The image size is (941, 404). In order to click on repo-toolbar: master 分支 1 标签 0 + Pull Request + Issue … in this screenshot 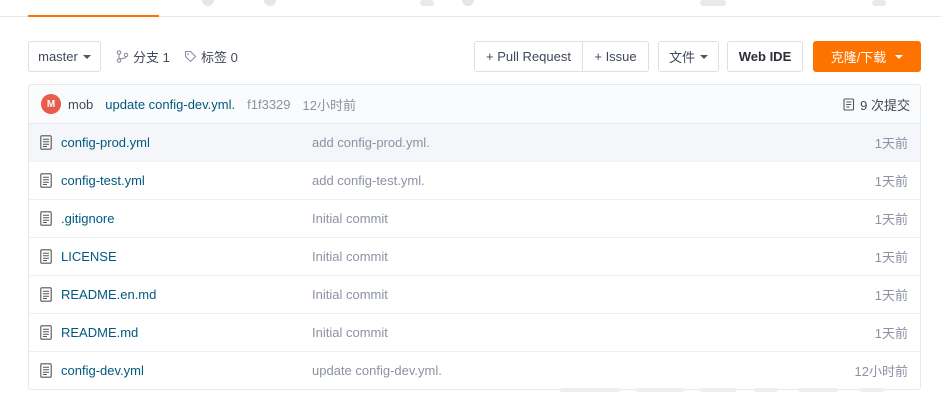, I will do `click(474, 56)`.